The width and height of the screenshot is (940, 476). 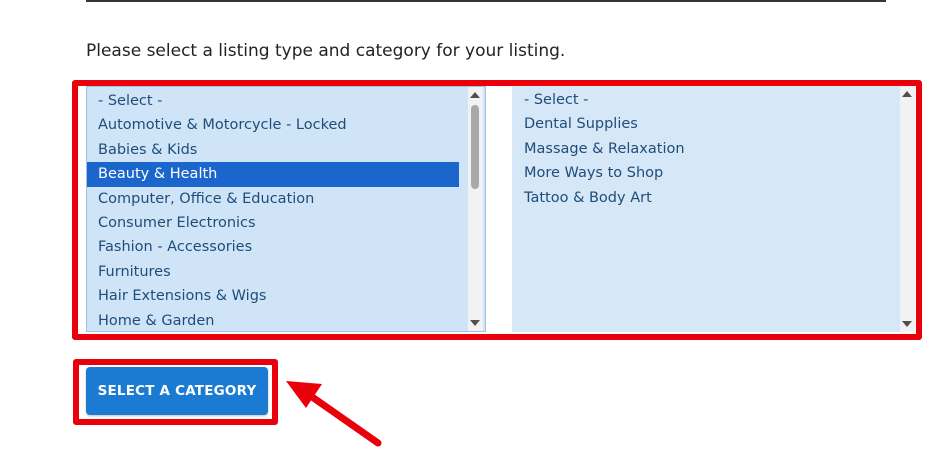 What do you see at coordinates (273, 101) in the screenshot?
I see `category-option: - Select -` at bounding box center [273, 101].